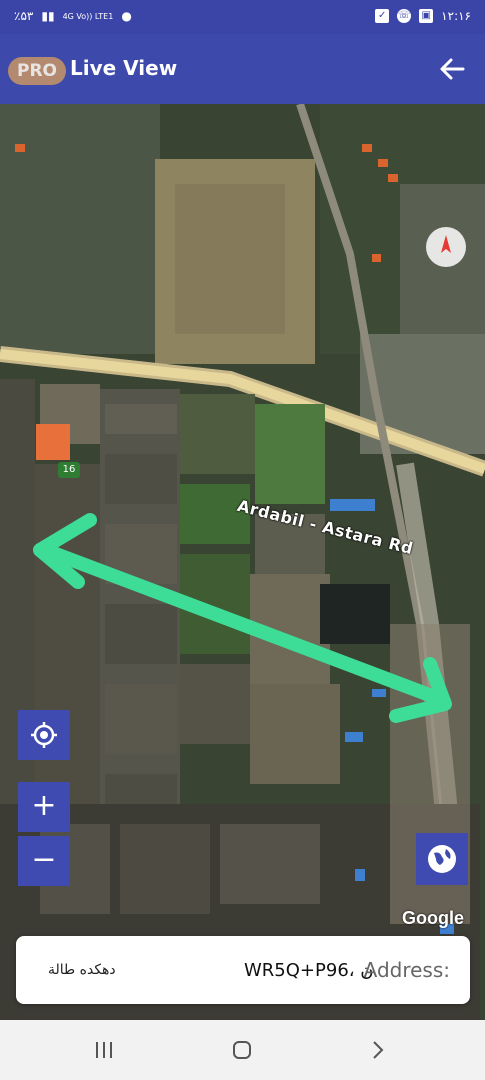  What do you see at coordinates (404, 16) in the screenshot?
I see `whatsapp-notification-icon: ☏` at bounding box center [404, 16].